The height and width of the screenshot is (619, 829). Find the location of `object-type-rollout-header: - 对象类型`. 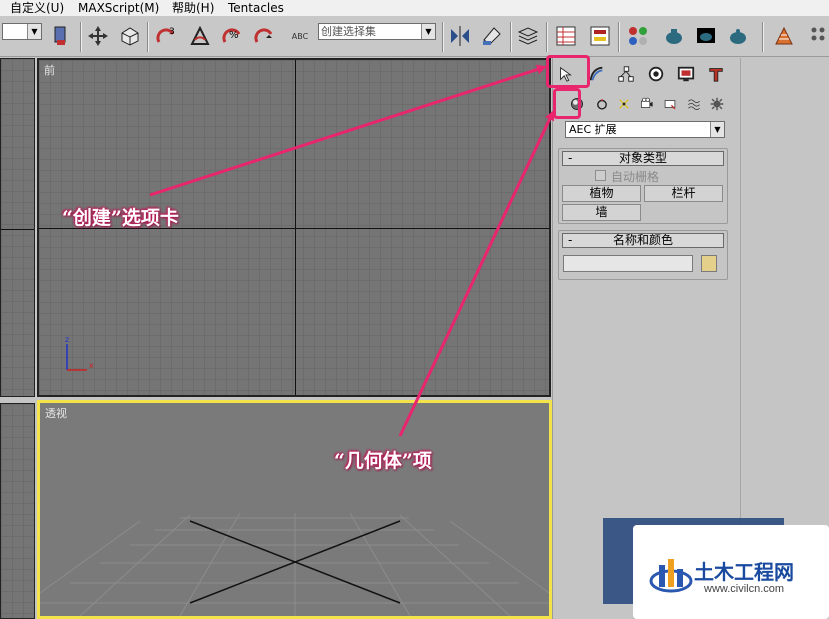

object-type-rollout-header: - 对象类型 is located at coordinates (643, 158).